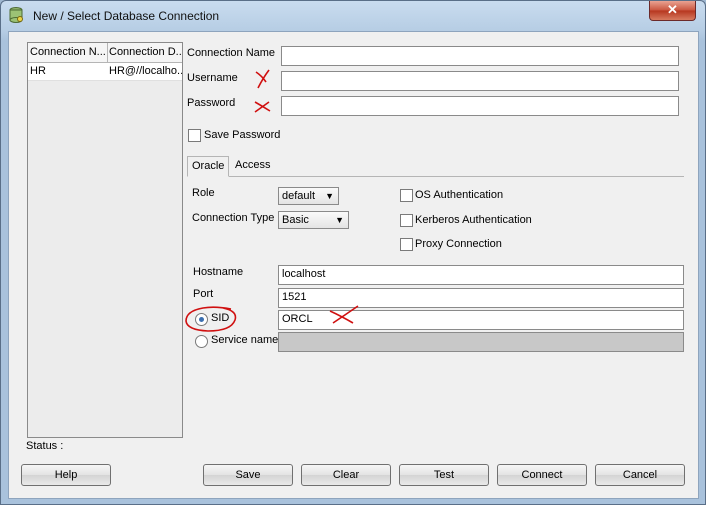  What do you see at coordinates (45, 446) in the screenshot?
I see `status-label: Status :` at bounding box center [45, 446].